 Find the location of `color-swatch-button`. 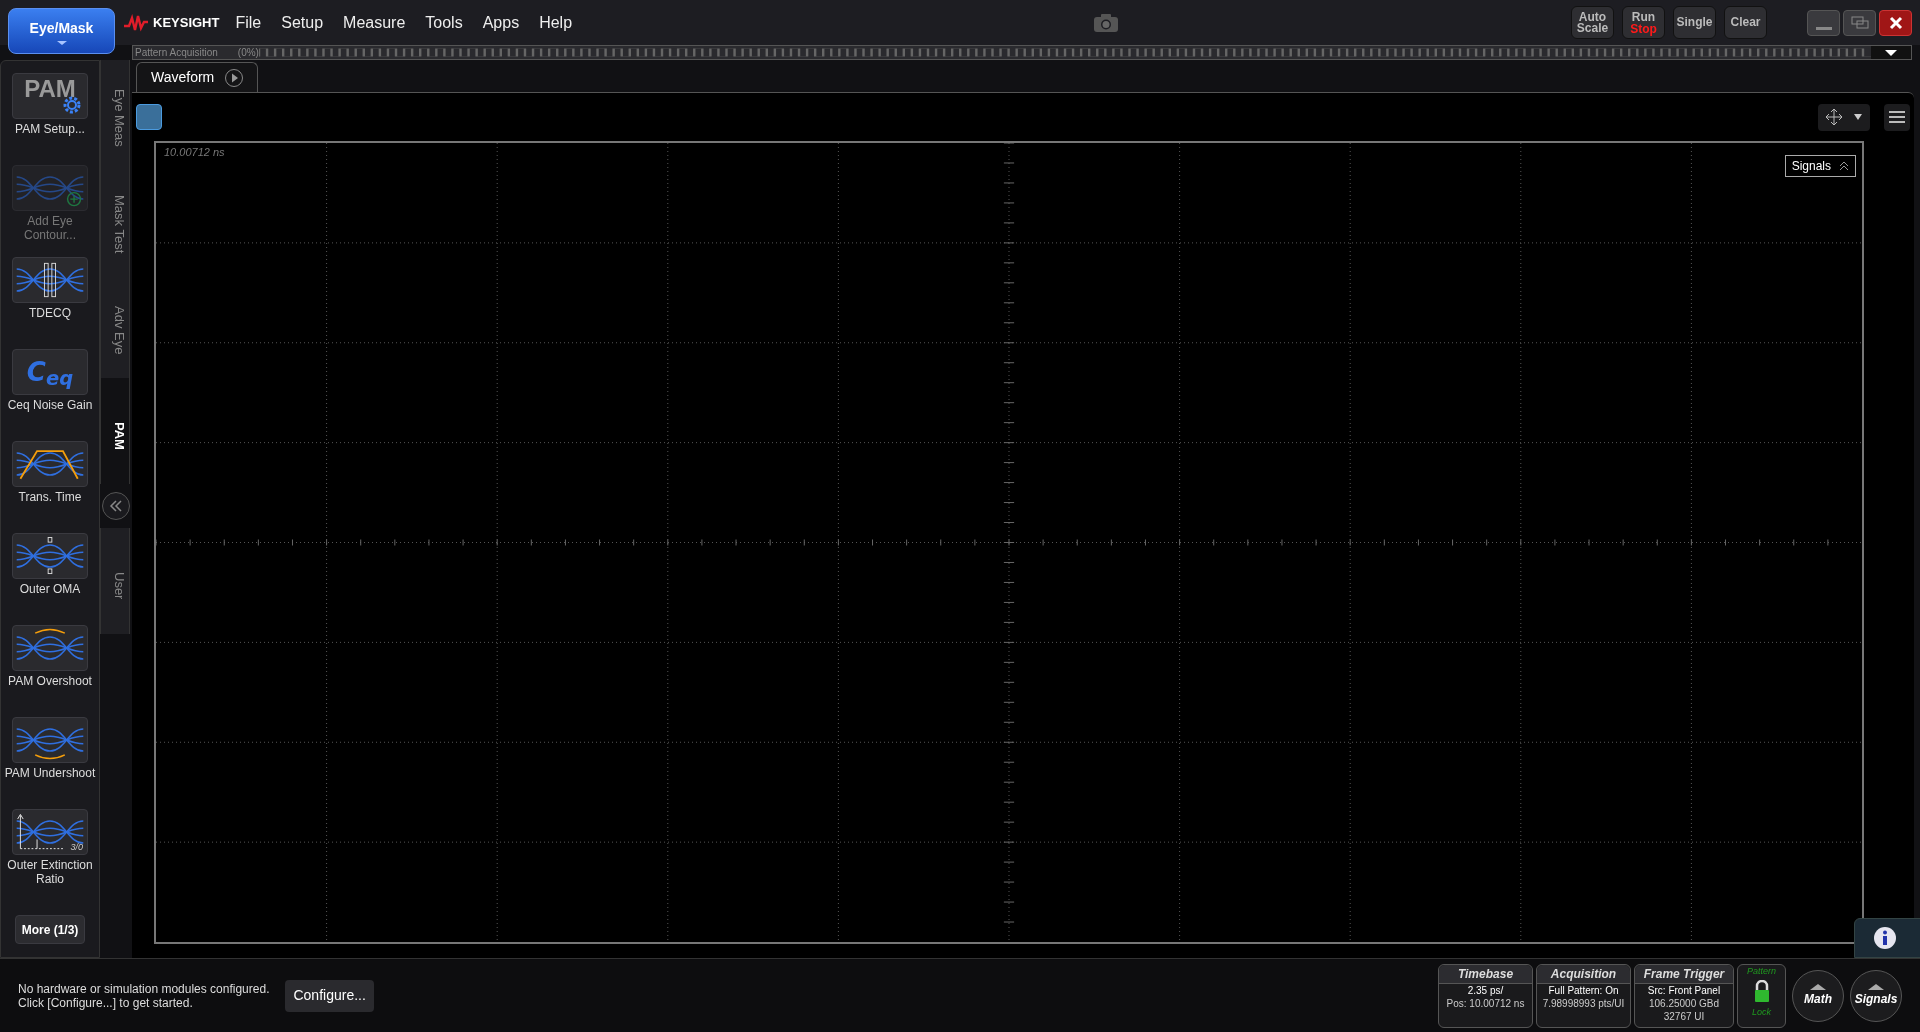

color-swatch-button is located at coordinates (149, 117).